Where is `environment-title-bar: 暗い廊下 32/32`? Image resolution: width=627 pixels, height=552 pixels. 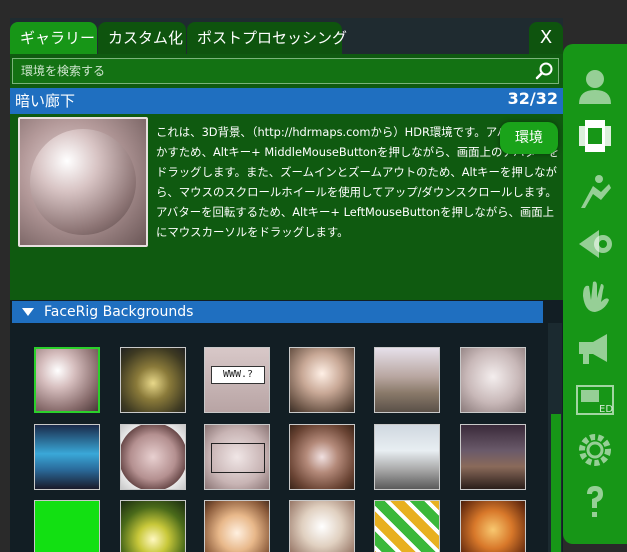
environment-title-bar: 暗い廊下 32/32 is located at coordinates (286, 101).